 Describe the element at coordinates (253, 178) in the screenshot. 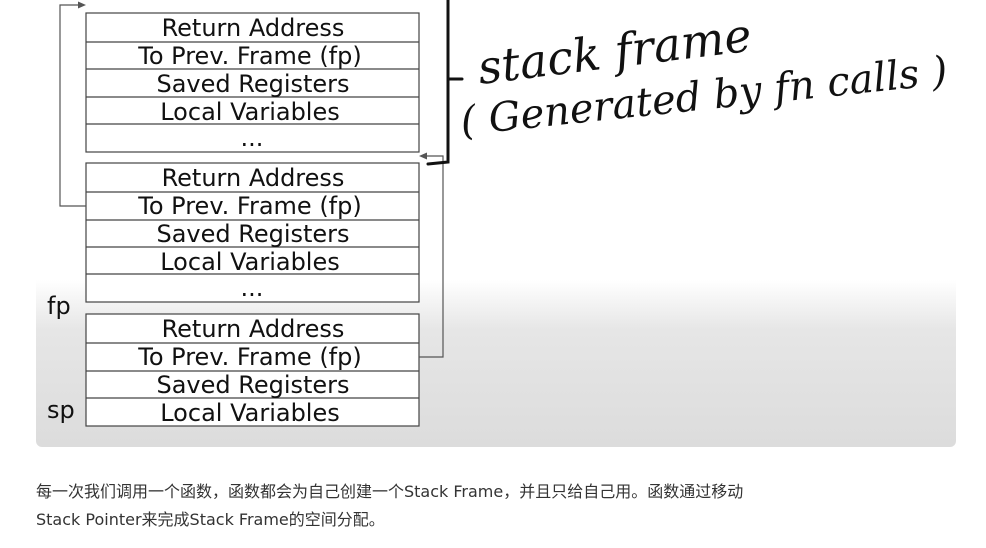

I see `frame-2-return-address: Return Address` at that location.